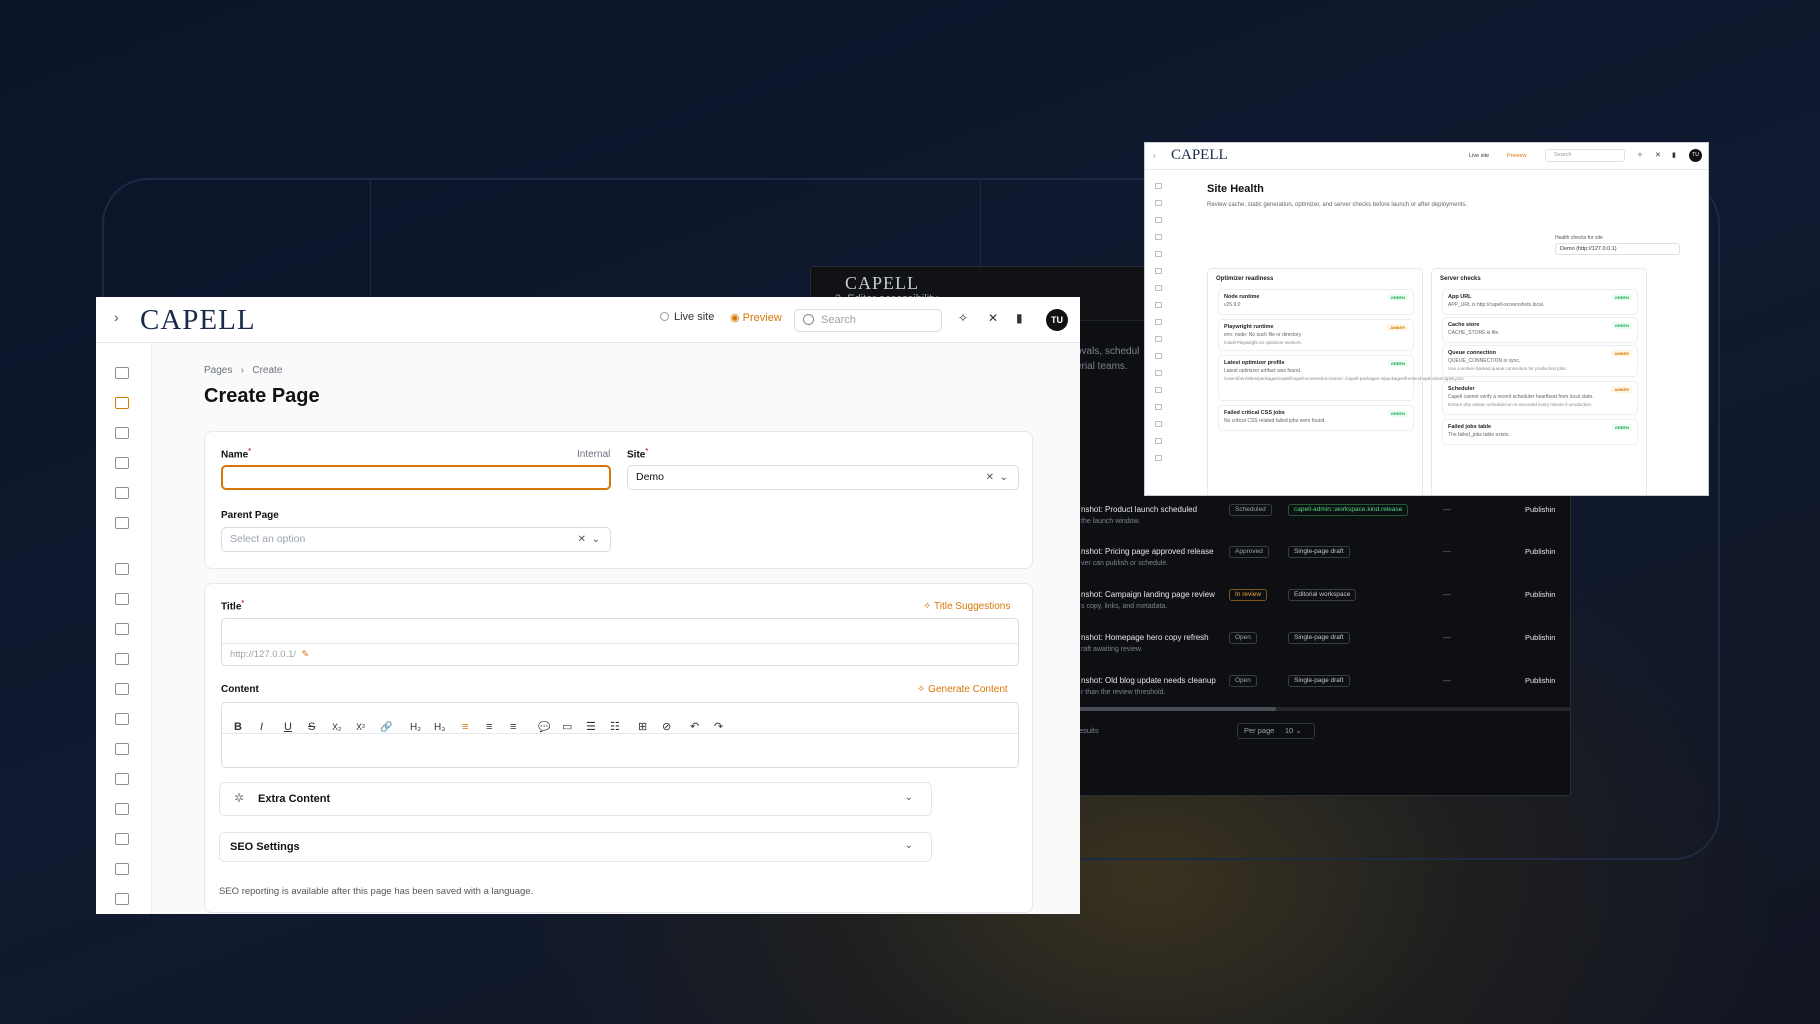 Image resolution: width=1820 pixels, height=1024 pixels. I want to click on scrollbar-thumb, so click(1176, 709).